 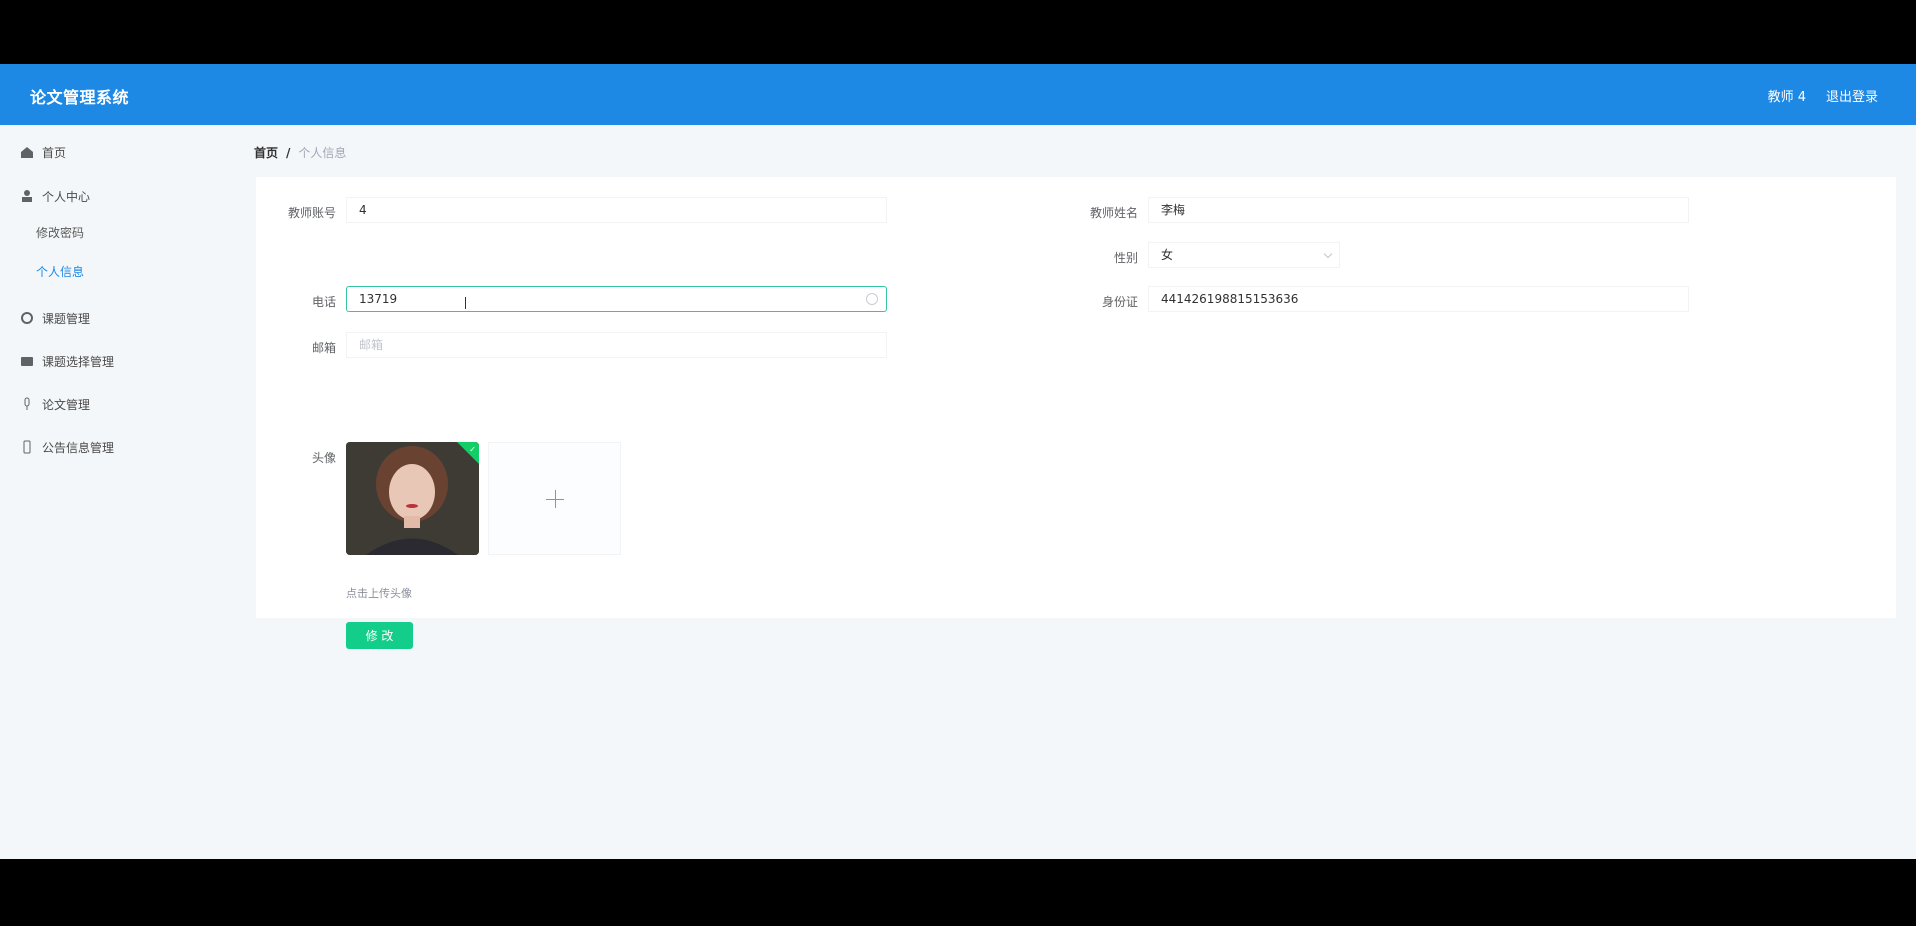 I want to click on text-cursor, so click(x=465, y=303).